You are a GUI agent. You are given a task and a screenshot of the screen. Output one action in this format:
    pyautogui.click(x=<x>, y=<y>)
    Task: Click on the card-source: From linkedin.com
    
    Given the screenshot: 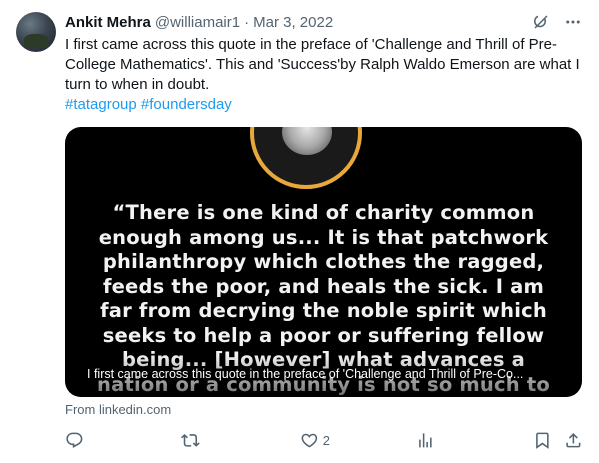 What is the action you would take?
    pyautogui.click(x=118, y=409)
    